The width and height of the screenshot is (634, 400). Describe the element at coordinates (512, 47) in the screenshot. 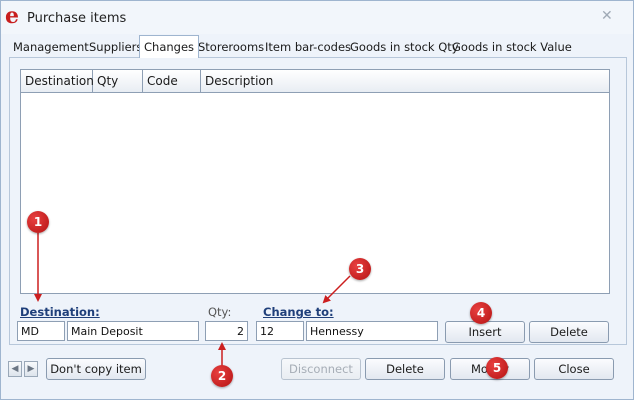

I see `tab-goods-in-stock-value: Goods in stock Value` at that location.